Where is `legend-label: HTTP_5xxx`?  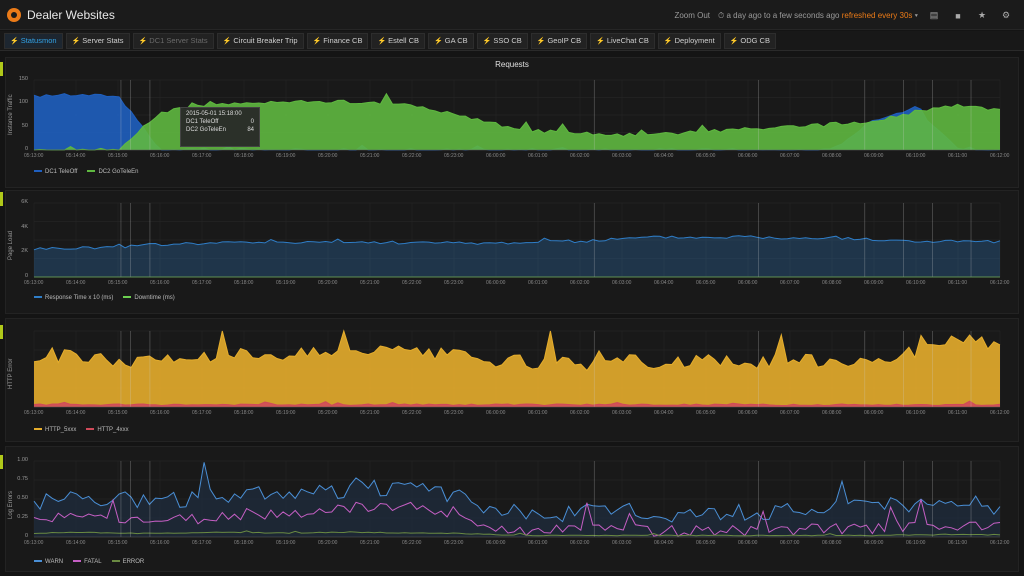 legend-label: HTTP_5xxx is located at coordinates (61, 430).